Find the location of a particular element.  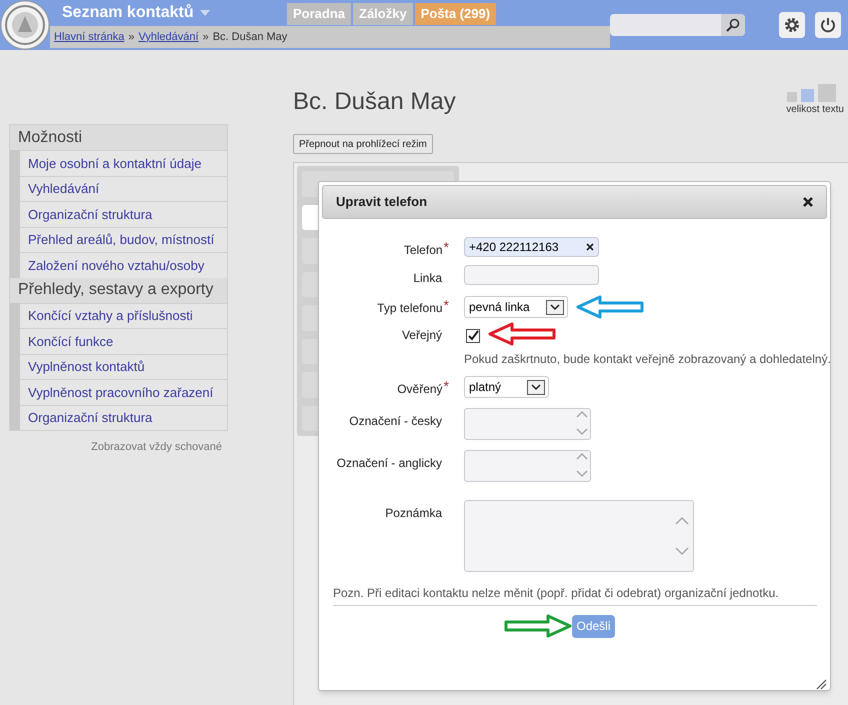

dialog-title: Upravit telefon is located at coordinates (382, 202).